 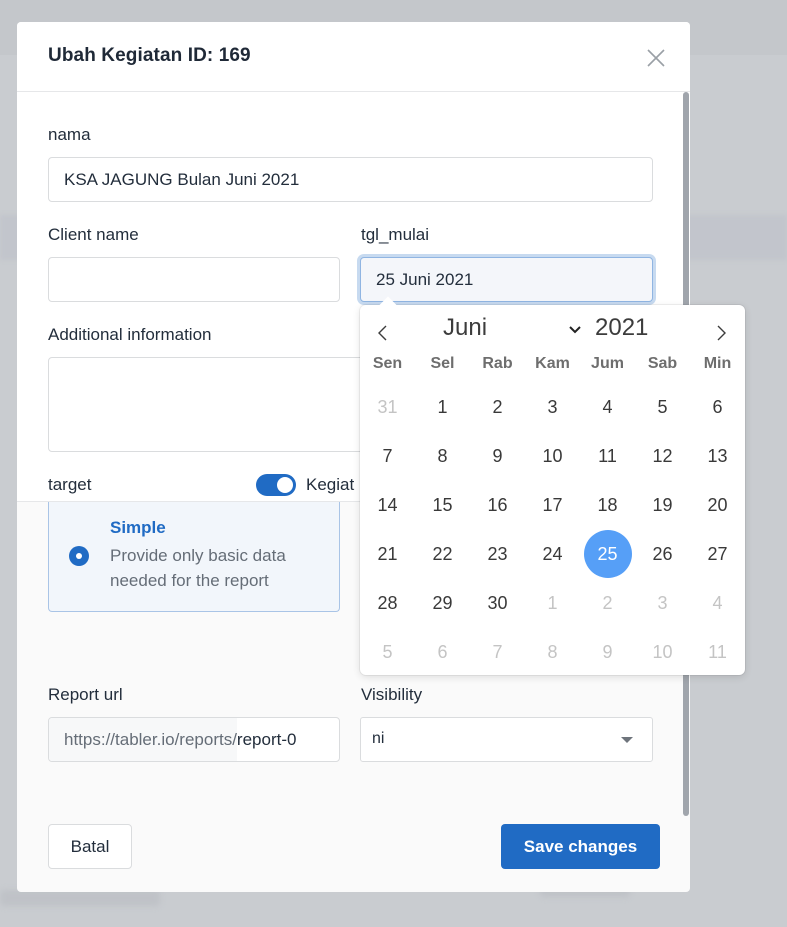 I want to click on modal-header: Ubah Kegiatan ID: 169, so click(x=353, y=57).